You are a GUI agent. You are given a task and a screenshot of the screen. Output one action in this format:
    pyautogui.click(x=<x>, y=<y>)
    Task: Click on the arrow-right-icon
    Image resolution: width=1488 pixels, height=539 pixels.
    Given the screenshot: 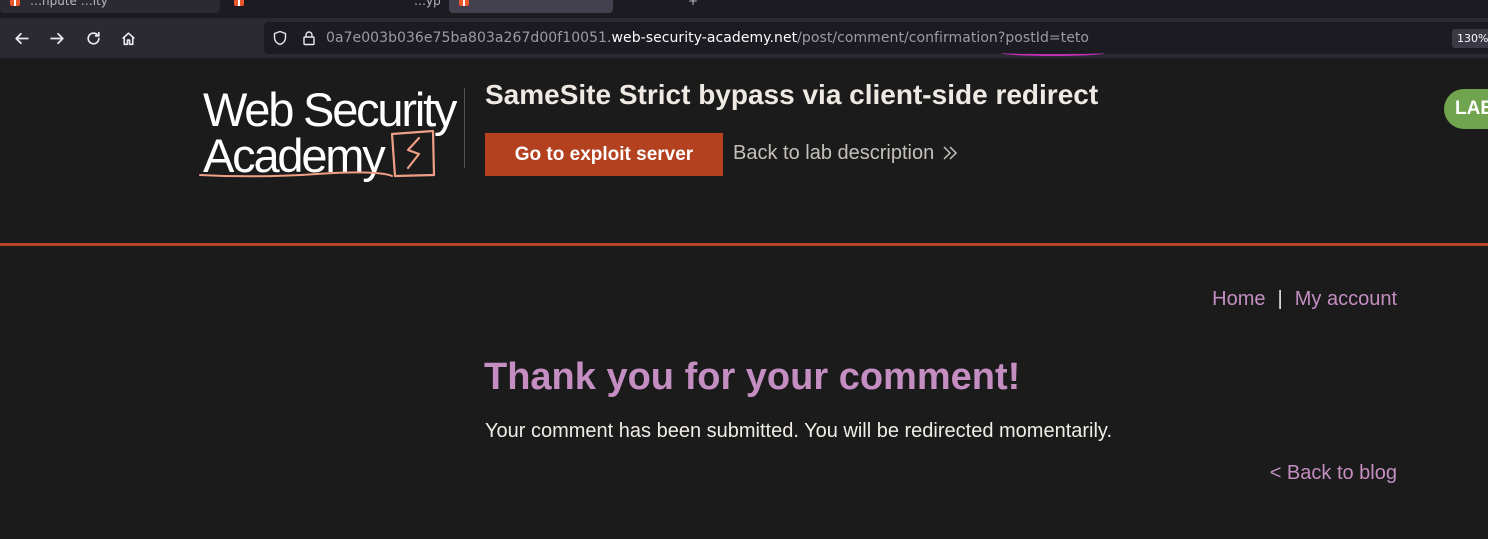 What is the action you would take?
    pyautogui.click(x=56, y=38)
    